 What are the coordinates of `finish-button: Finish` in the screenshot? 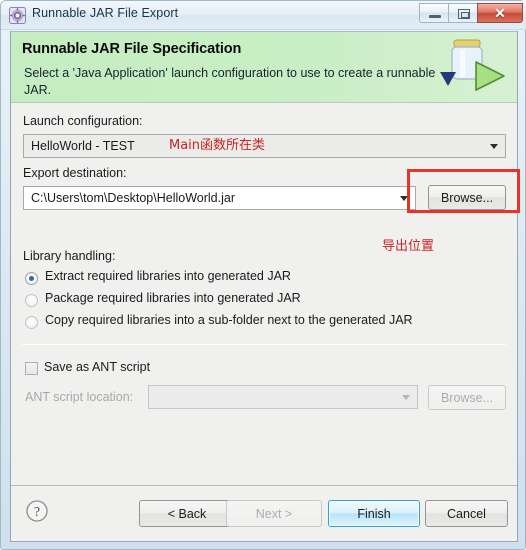 It's located at (374, 513).